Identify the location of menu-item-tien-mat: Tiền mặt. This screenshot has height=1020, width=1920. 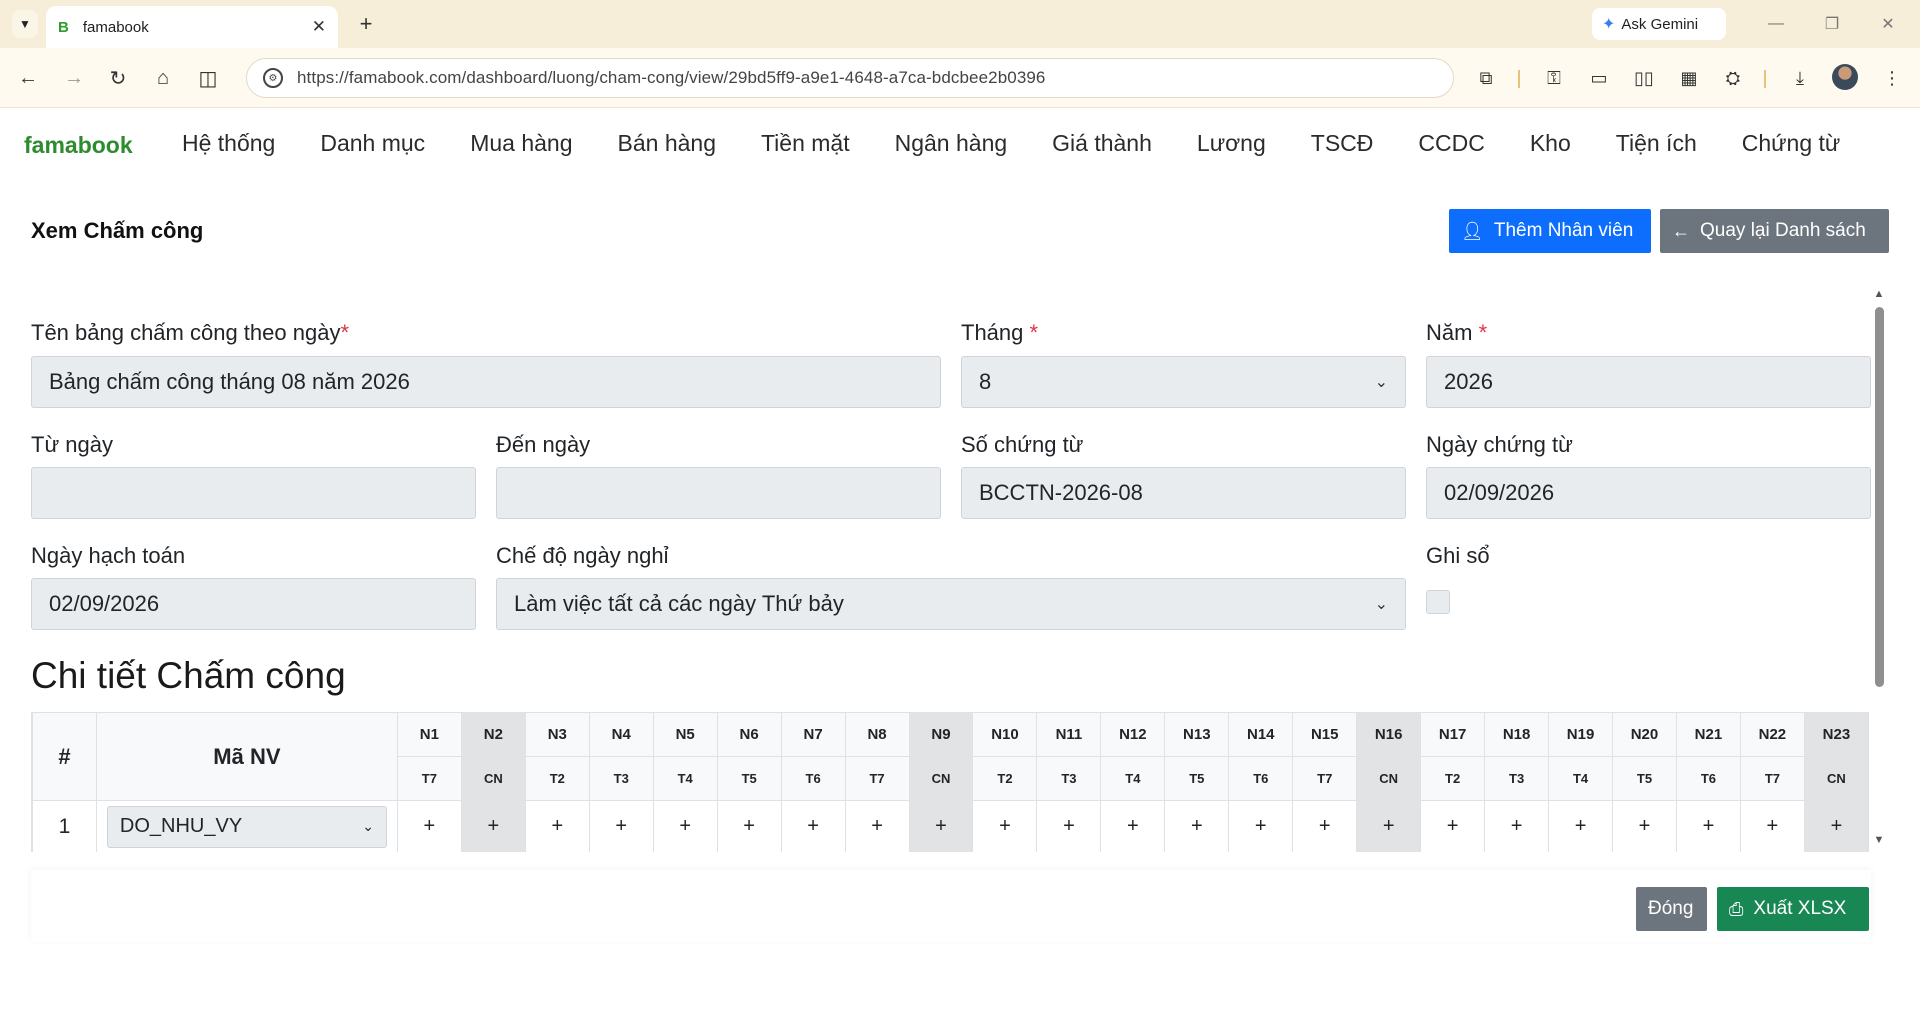
(805, 143).